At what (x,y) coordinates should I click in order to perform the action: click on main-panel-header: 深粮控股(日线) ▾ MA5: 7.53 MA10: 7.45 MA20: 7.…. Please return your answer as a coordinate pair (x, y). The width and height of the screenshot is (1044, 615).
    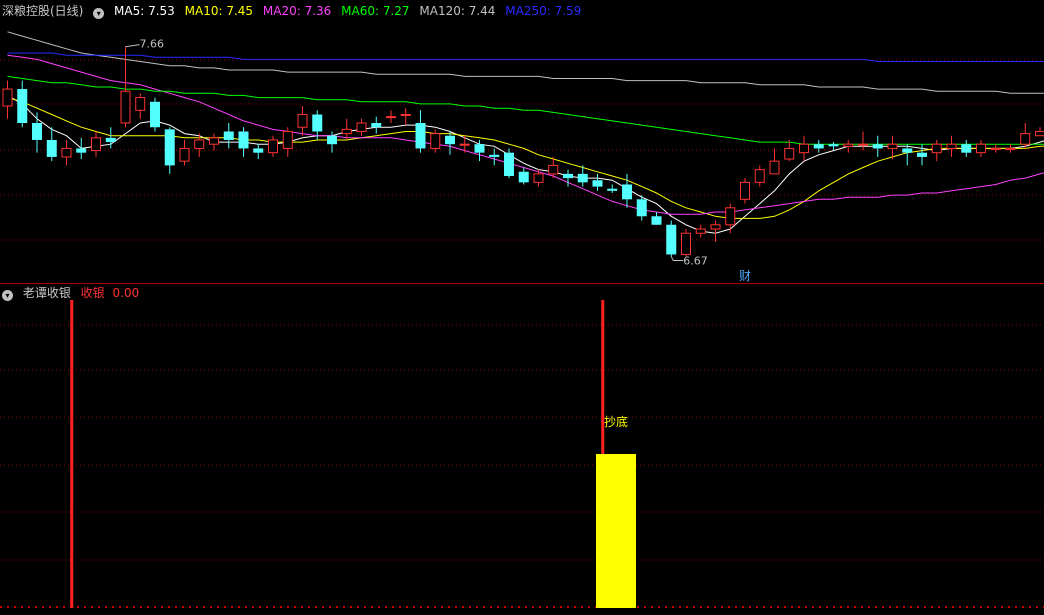
    Looking at the image, I should click on (294, 11).